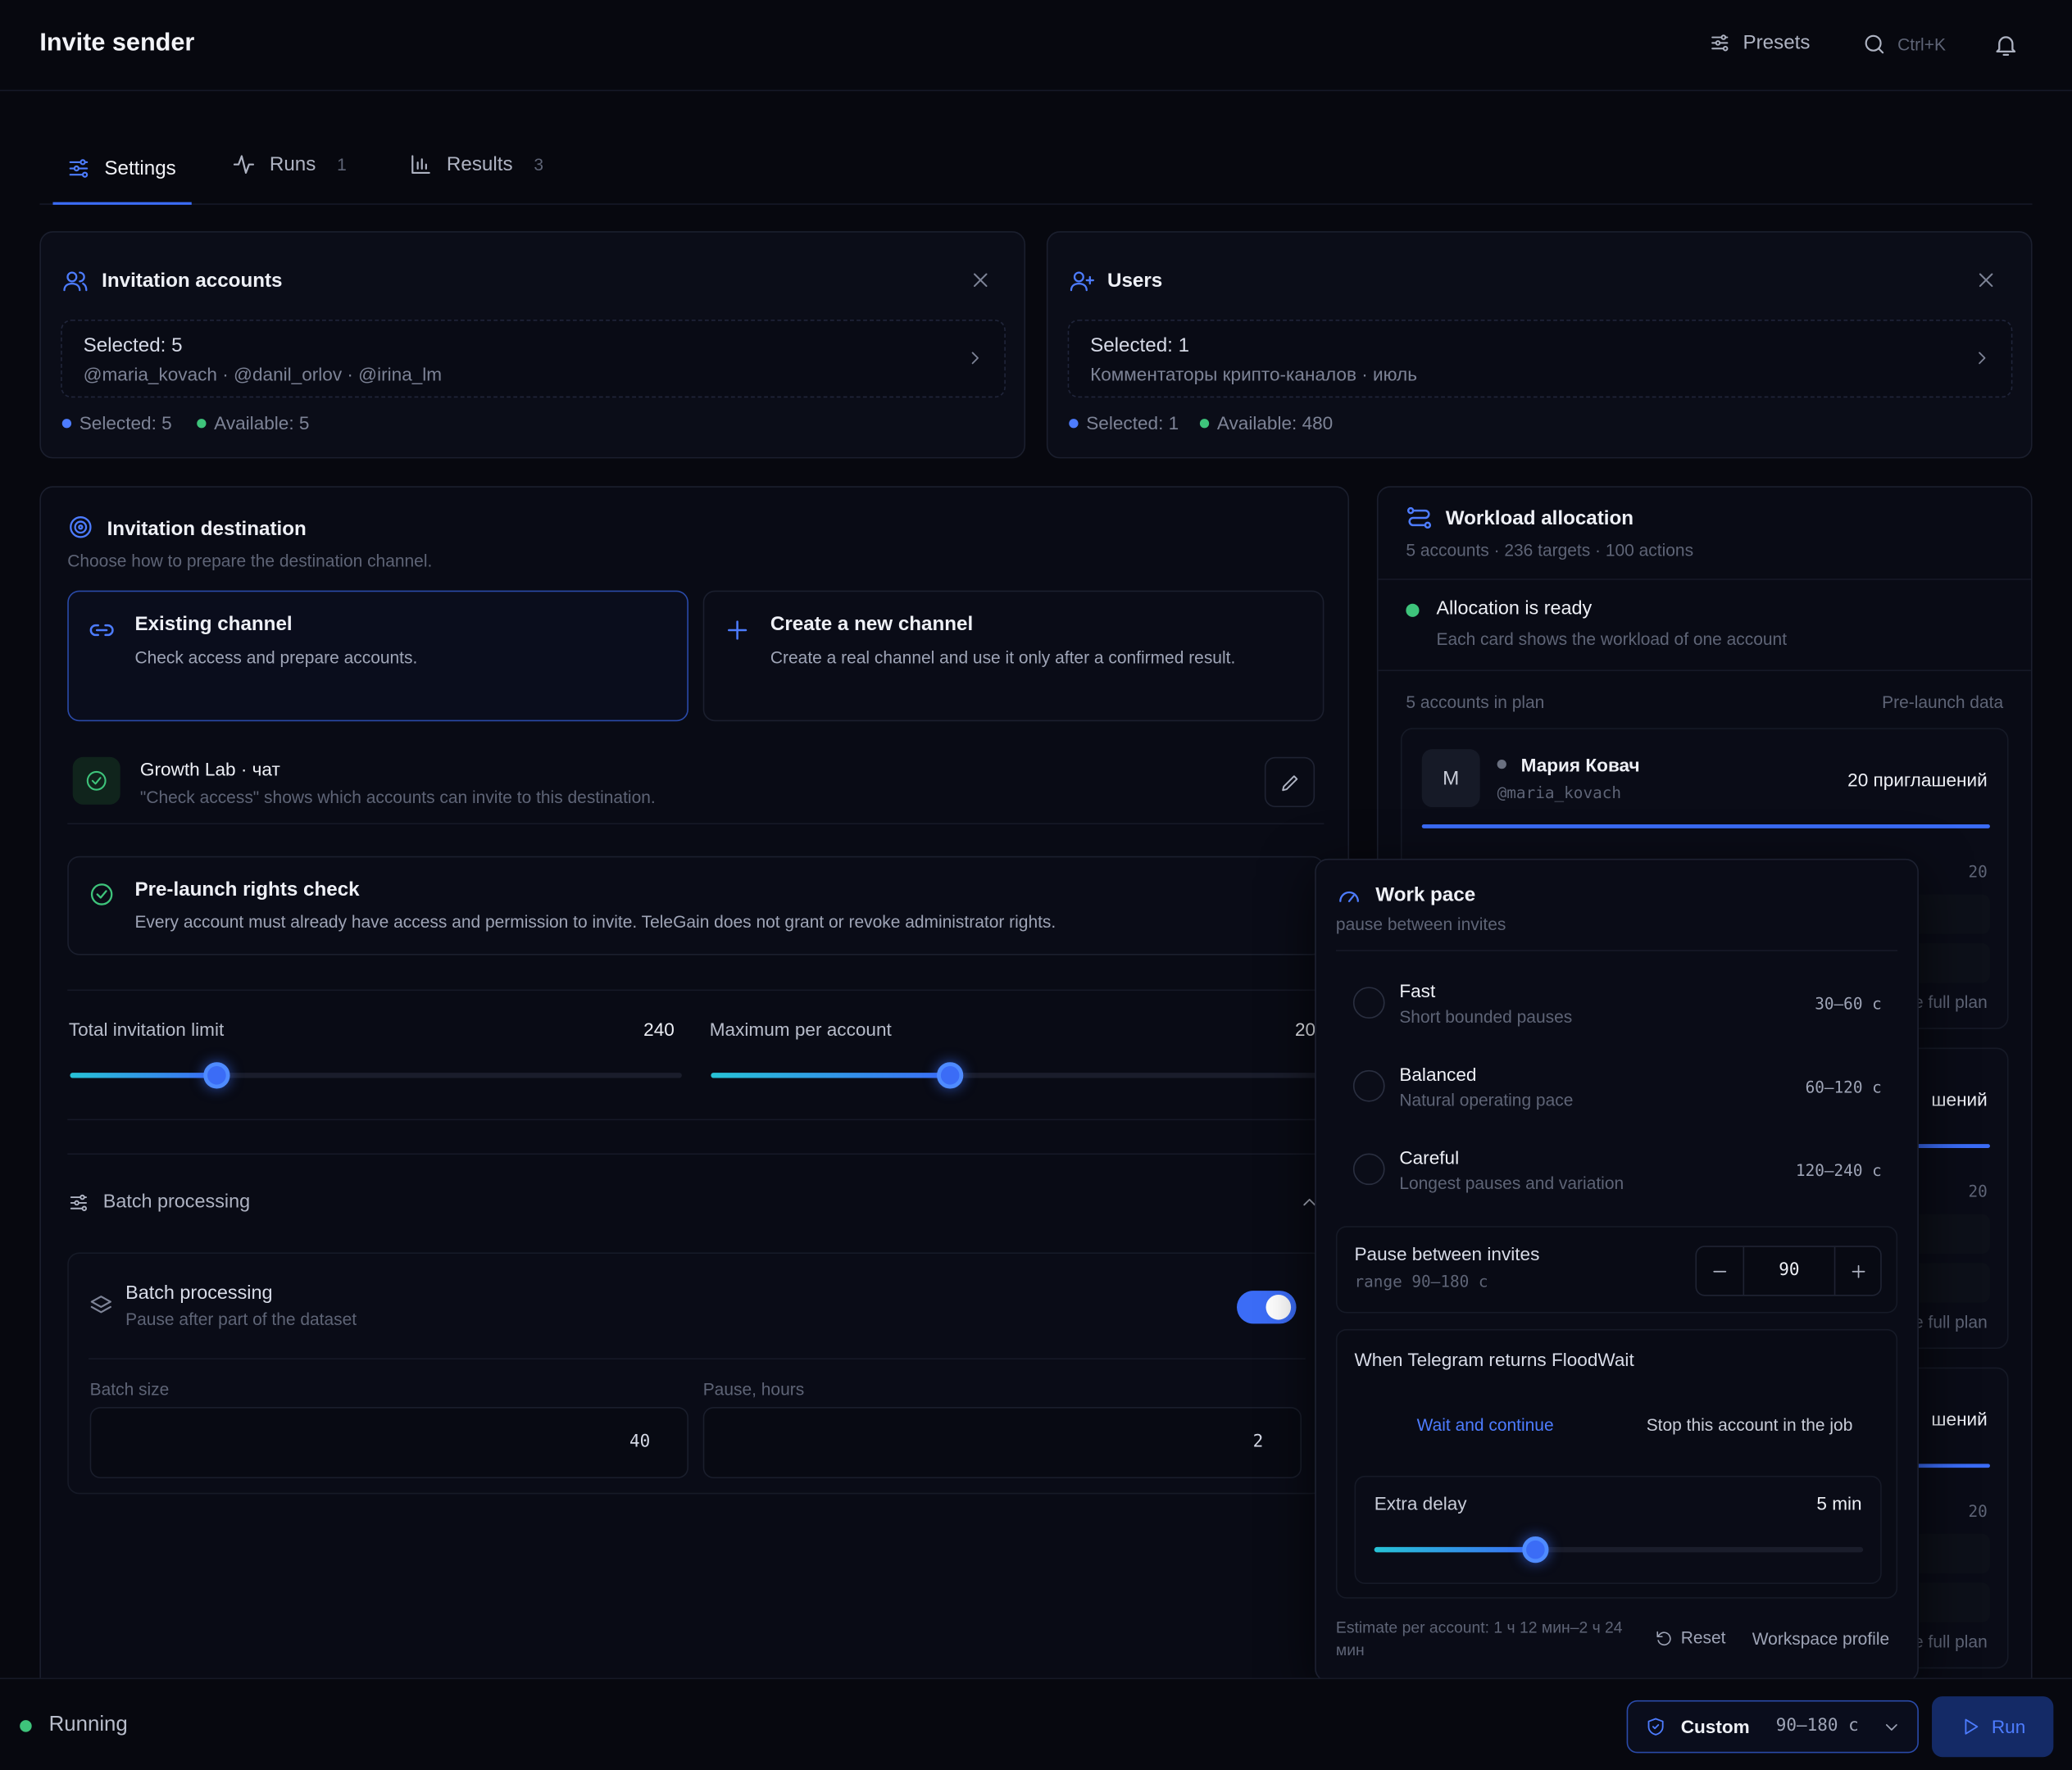 This screenshot has width=2072, height=1770. I want to click on preset-range: 90–180 с, so click(1817, 1726).